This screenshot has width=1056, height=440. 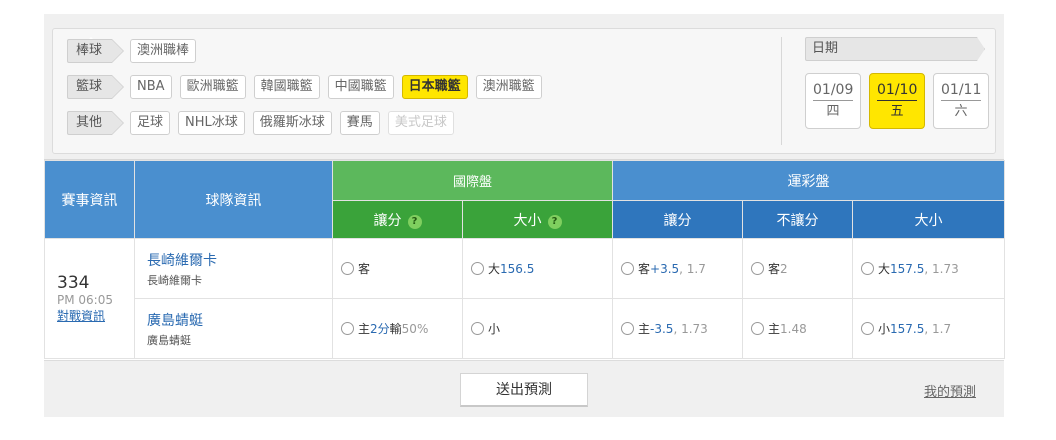 I want to click on date-label: 日期, so click(x=895, y=49).